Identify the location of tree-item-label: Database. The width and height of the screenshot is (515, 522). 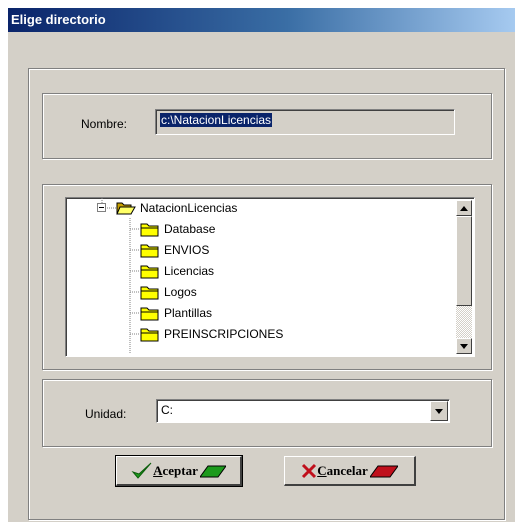
(190, 229).